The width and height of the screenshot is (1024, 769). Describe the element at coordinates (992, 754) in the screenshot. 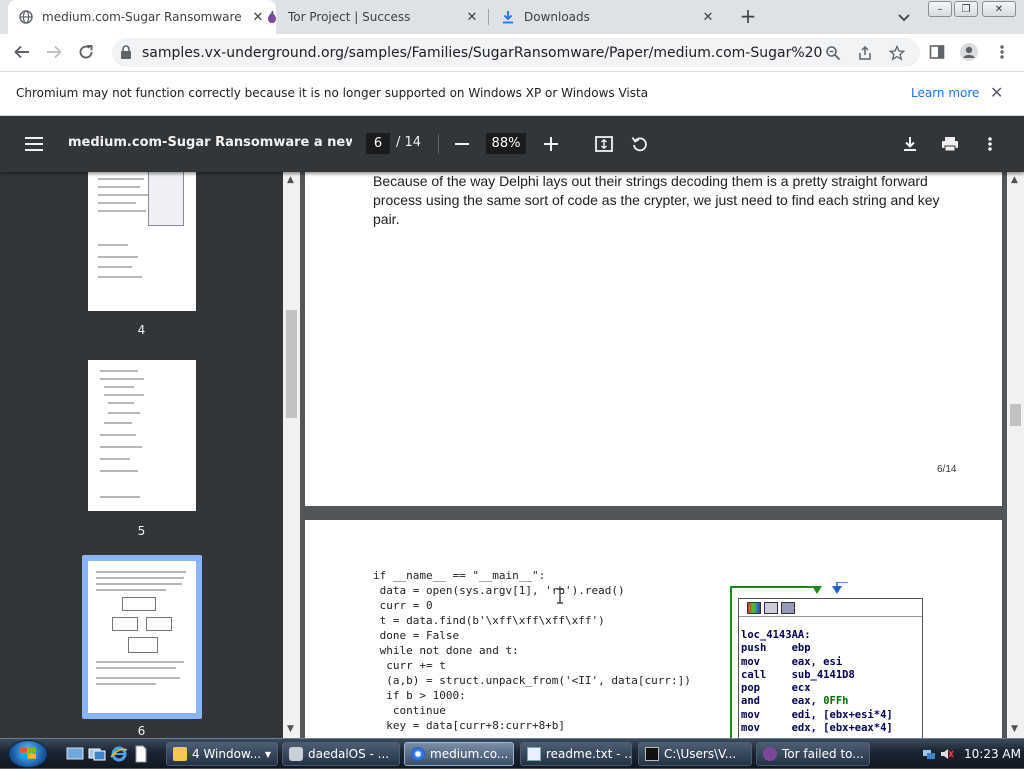

I see `clock: 10:23 AM` at that location.